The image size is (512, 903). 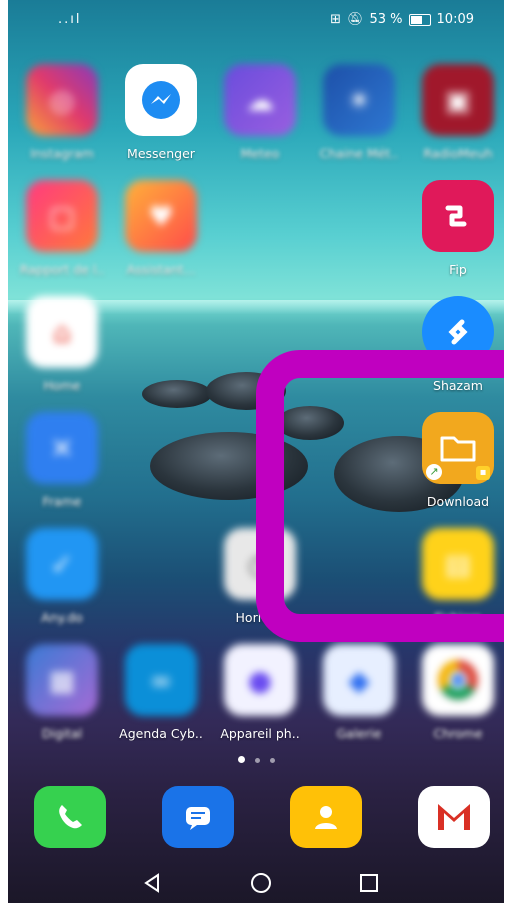 I want to click on check-icon: ✓, so click(x=62, y=564).